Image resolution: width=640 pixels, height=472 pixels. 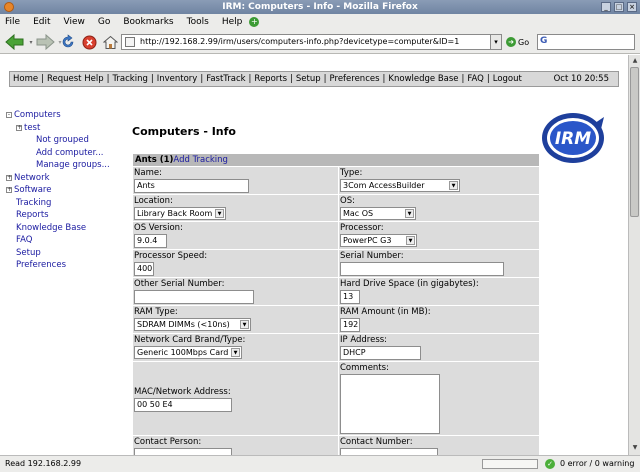 I want to click on ip-address-input: DHCP, so click(x=380, y=353).